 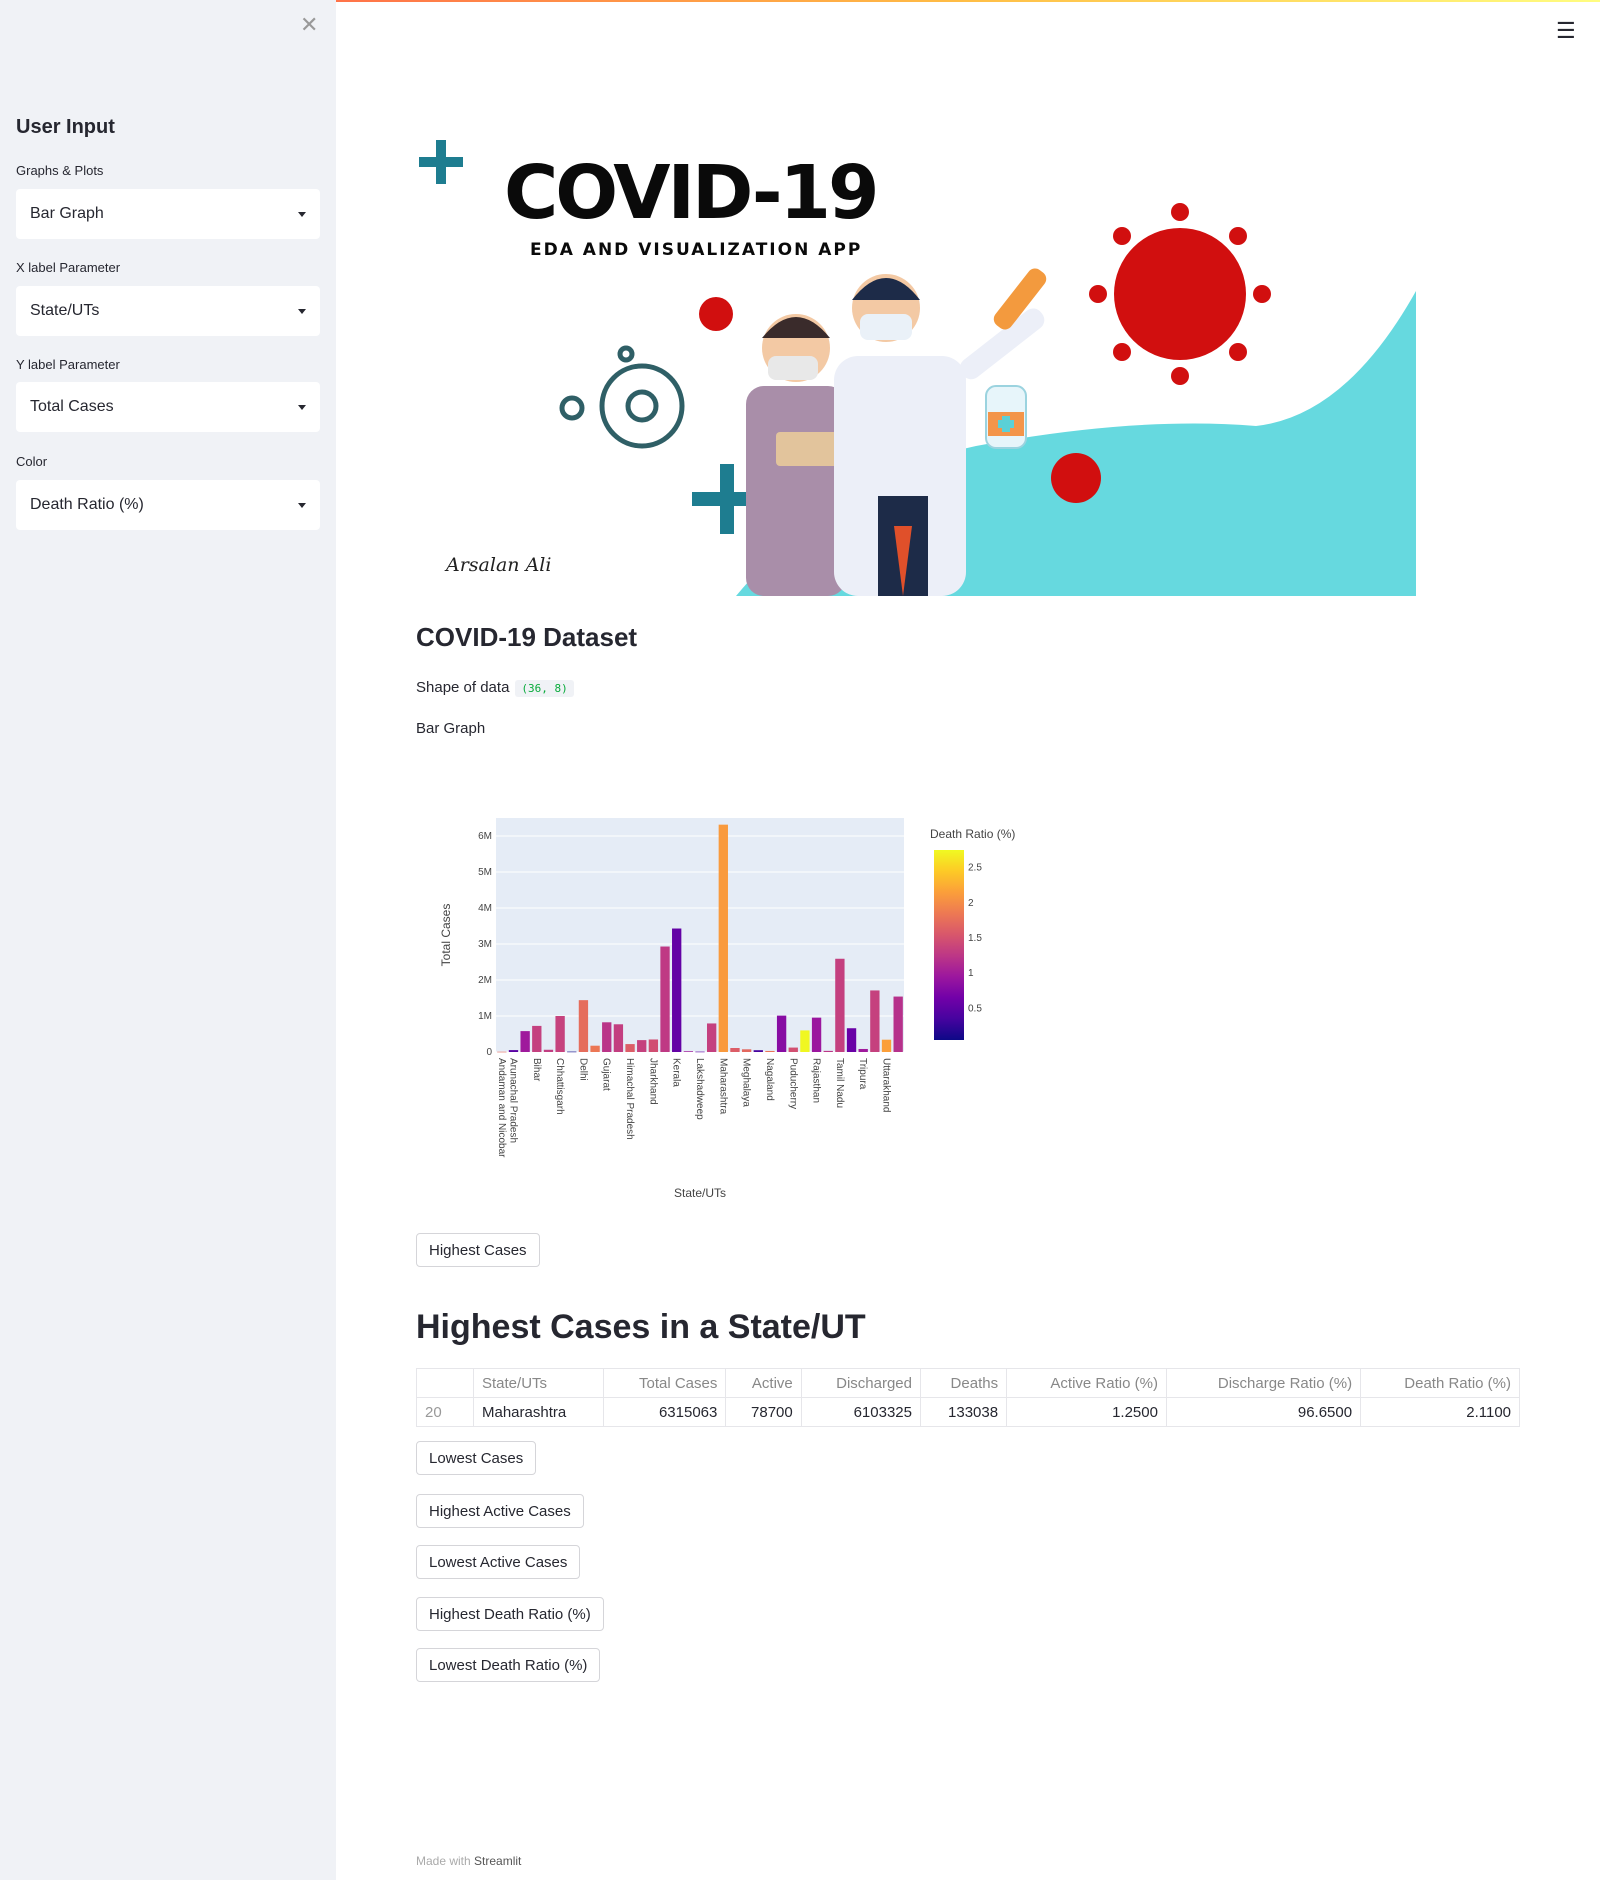 What do you see at coordinates (692, 193) in the screenshot?
I see `banner-title: COVID-19` at bounding box center [692, 193].